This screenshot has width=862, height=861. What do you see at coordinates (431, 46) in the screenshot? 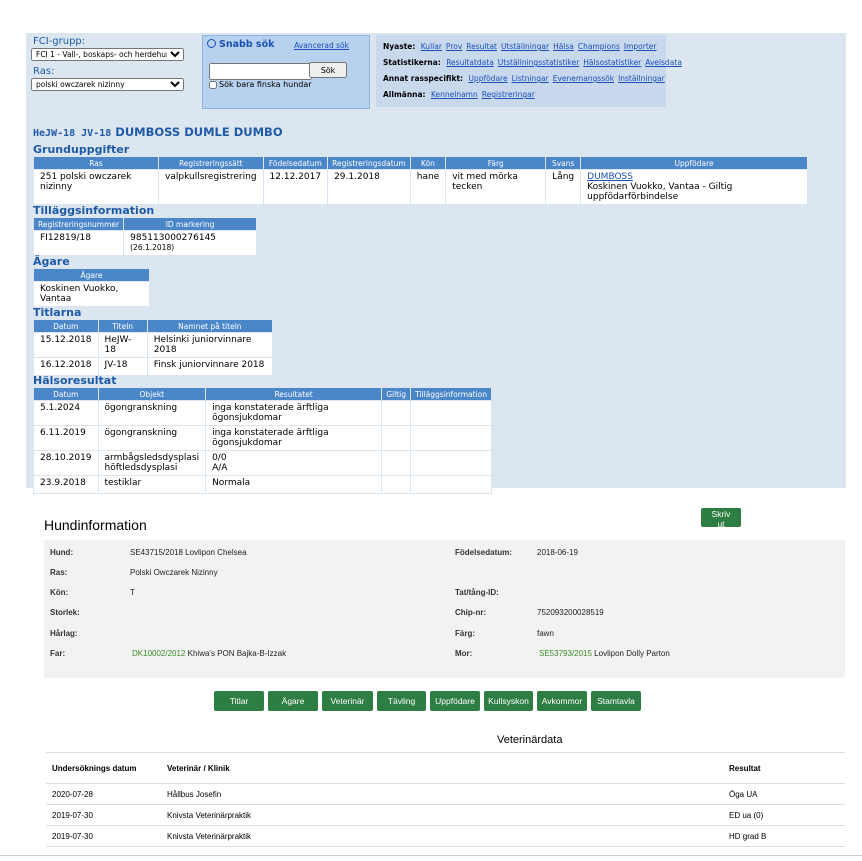
I see `link-kullar: Kullar` at bounding box center [431, 46].